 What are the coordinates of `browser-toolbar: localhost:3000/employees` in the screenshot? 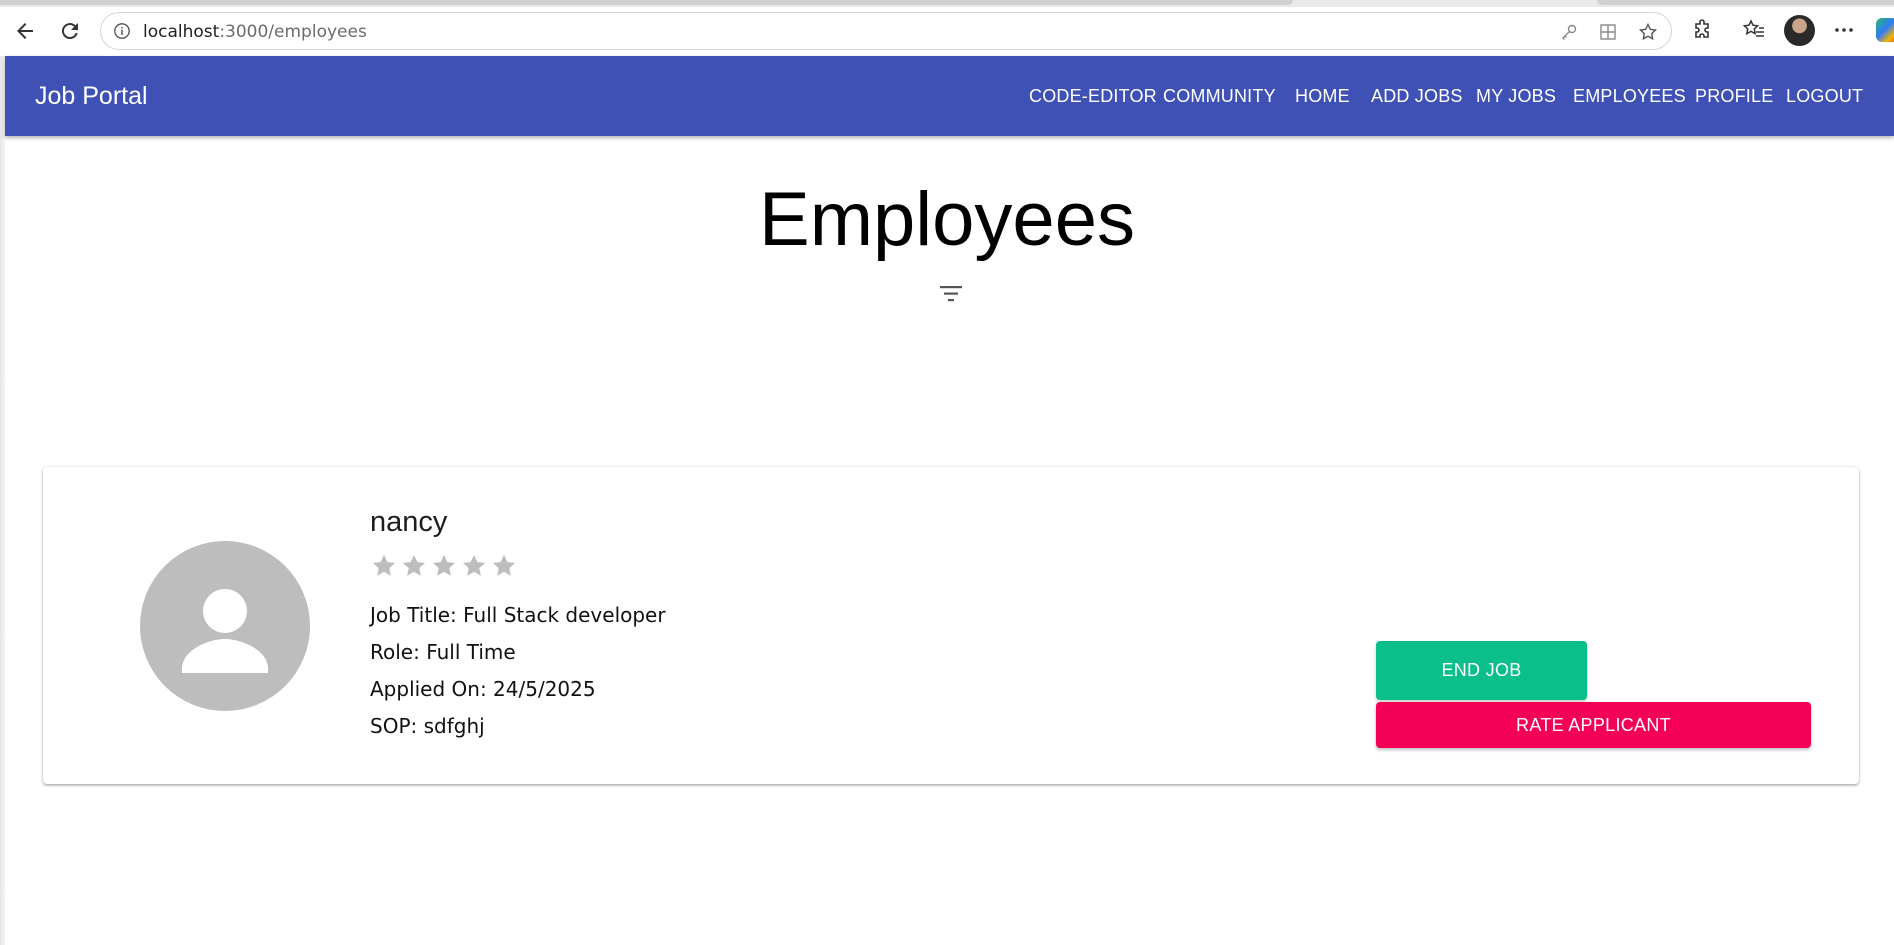 It's located at (947, 28).